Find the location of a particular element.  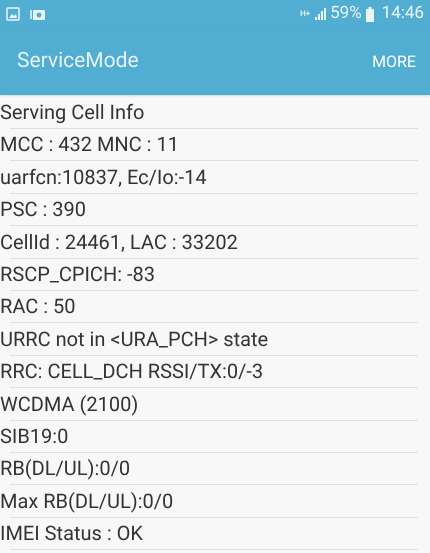

info-line: MCC : 432 MNC : 11 is located at coordinates (89, 144).